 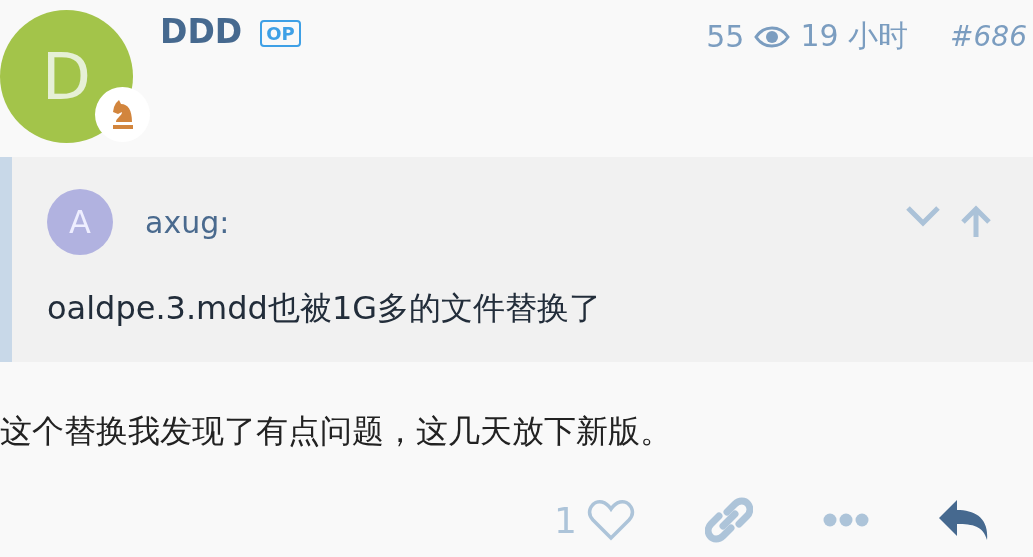 I want to click on post-text: 这个替换我发现了有点问题，这几天放下新版。, so click(x=336, y=431).